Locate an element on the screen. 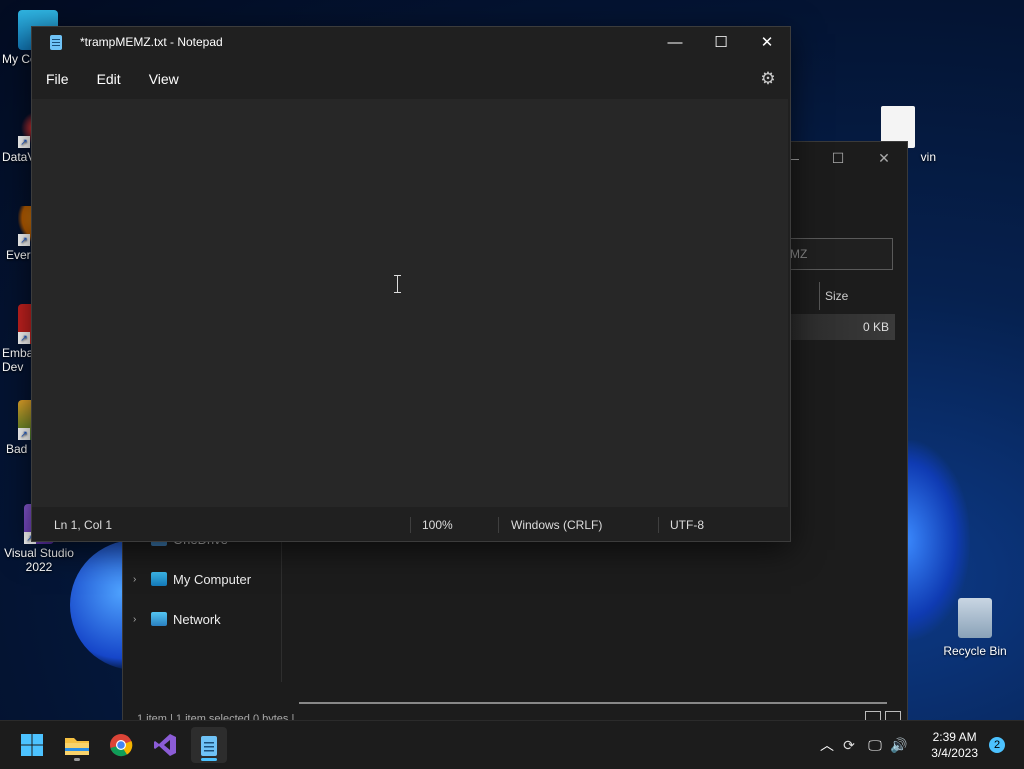  encoding: UTF-8 is located at coordinates (687, 525).